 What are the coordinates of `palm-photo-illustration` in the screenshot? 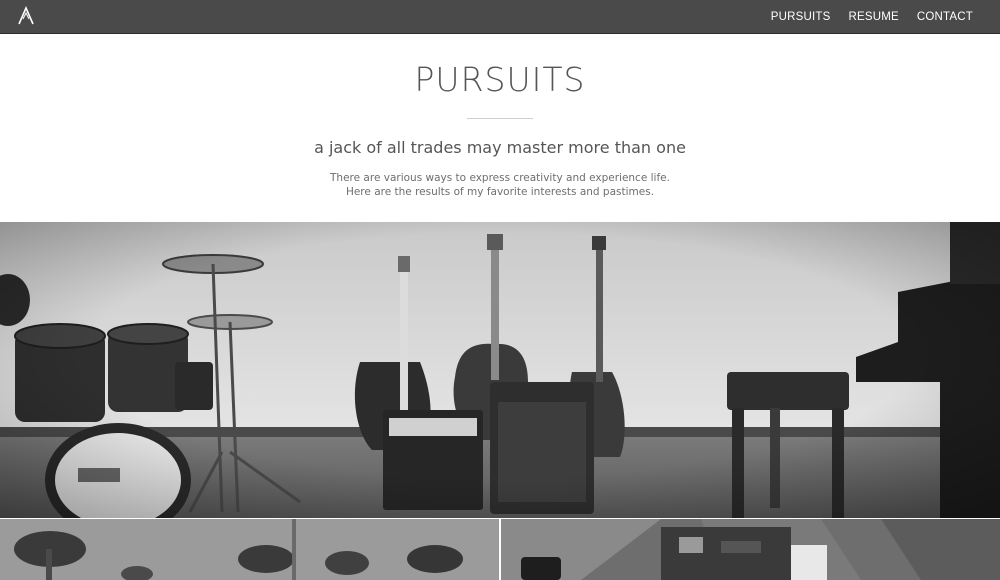 It's located at (249, 549).